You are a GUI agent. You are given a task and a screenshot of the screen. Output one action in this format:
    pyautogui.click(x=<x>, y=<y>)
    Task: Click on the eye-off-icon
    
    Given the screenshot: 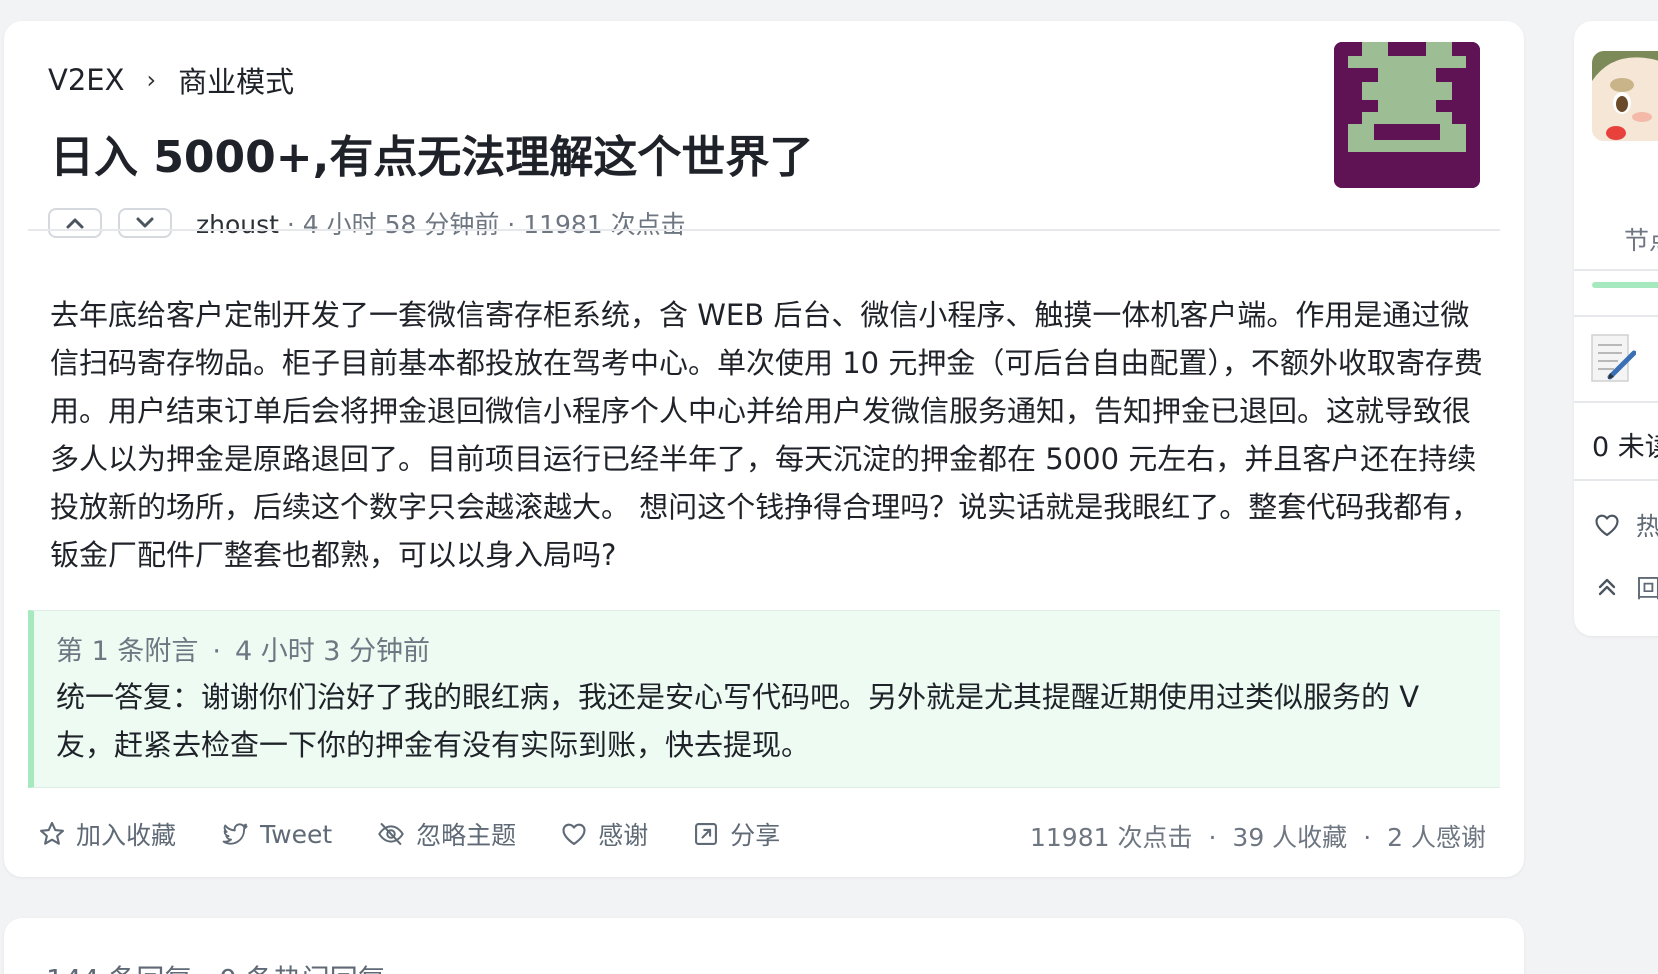 What is the action you would take?
    pyautogui.click(x=391, y=834)
    